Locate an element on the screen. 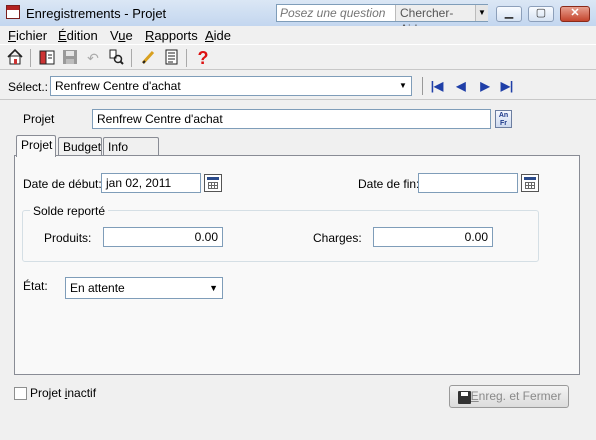  status-label: État: is located at coordinates (35, 286).